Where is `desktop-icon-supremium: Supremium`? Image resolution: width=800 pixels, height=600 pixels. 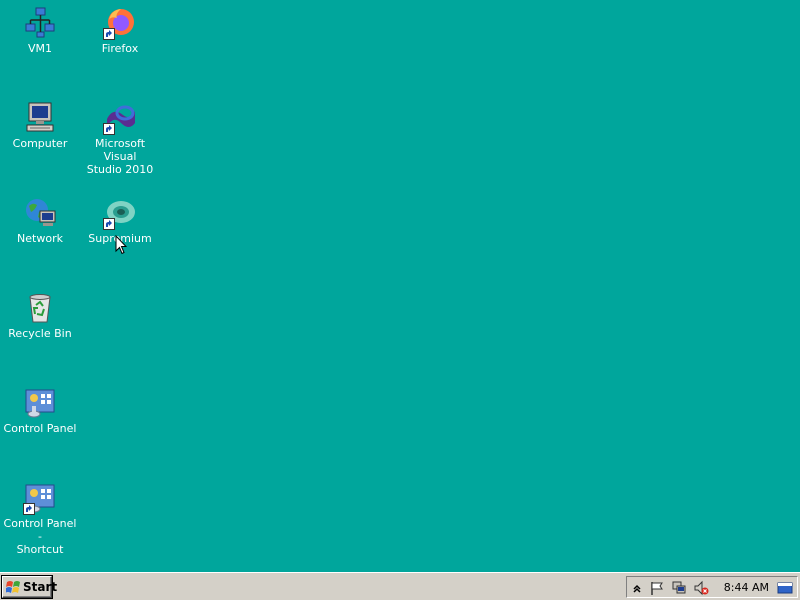
desktop-icon-supremium: Supremium is located at coordinates (120, 220).